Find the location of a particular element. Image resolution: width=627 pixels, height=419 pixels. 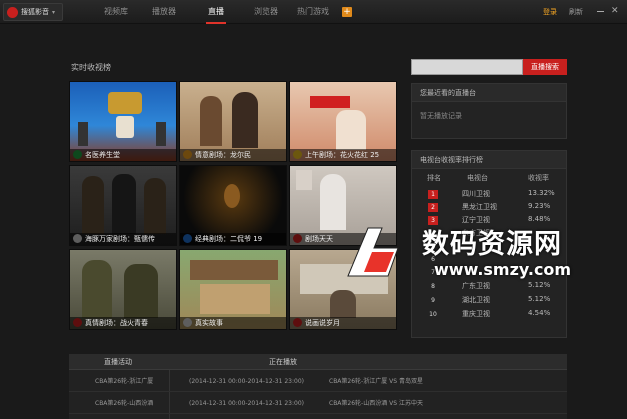

app-name: 搜狐影音 is located at coordinates (35, 12).